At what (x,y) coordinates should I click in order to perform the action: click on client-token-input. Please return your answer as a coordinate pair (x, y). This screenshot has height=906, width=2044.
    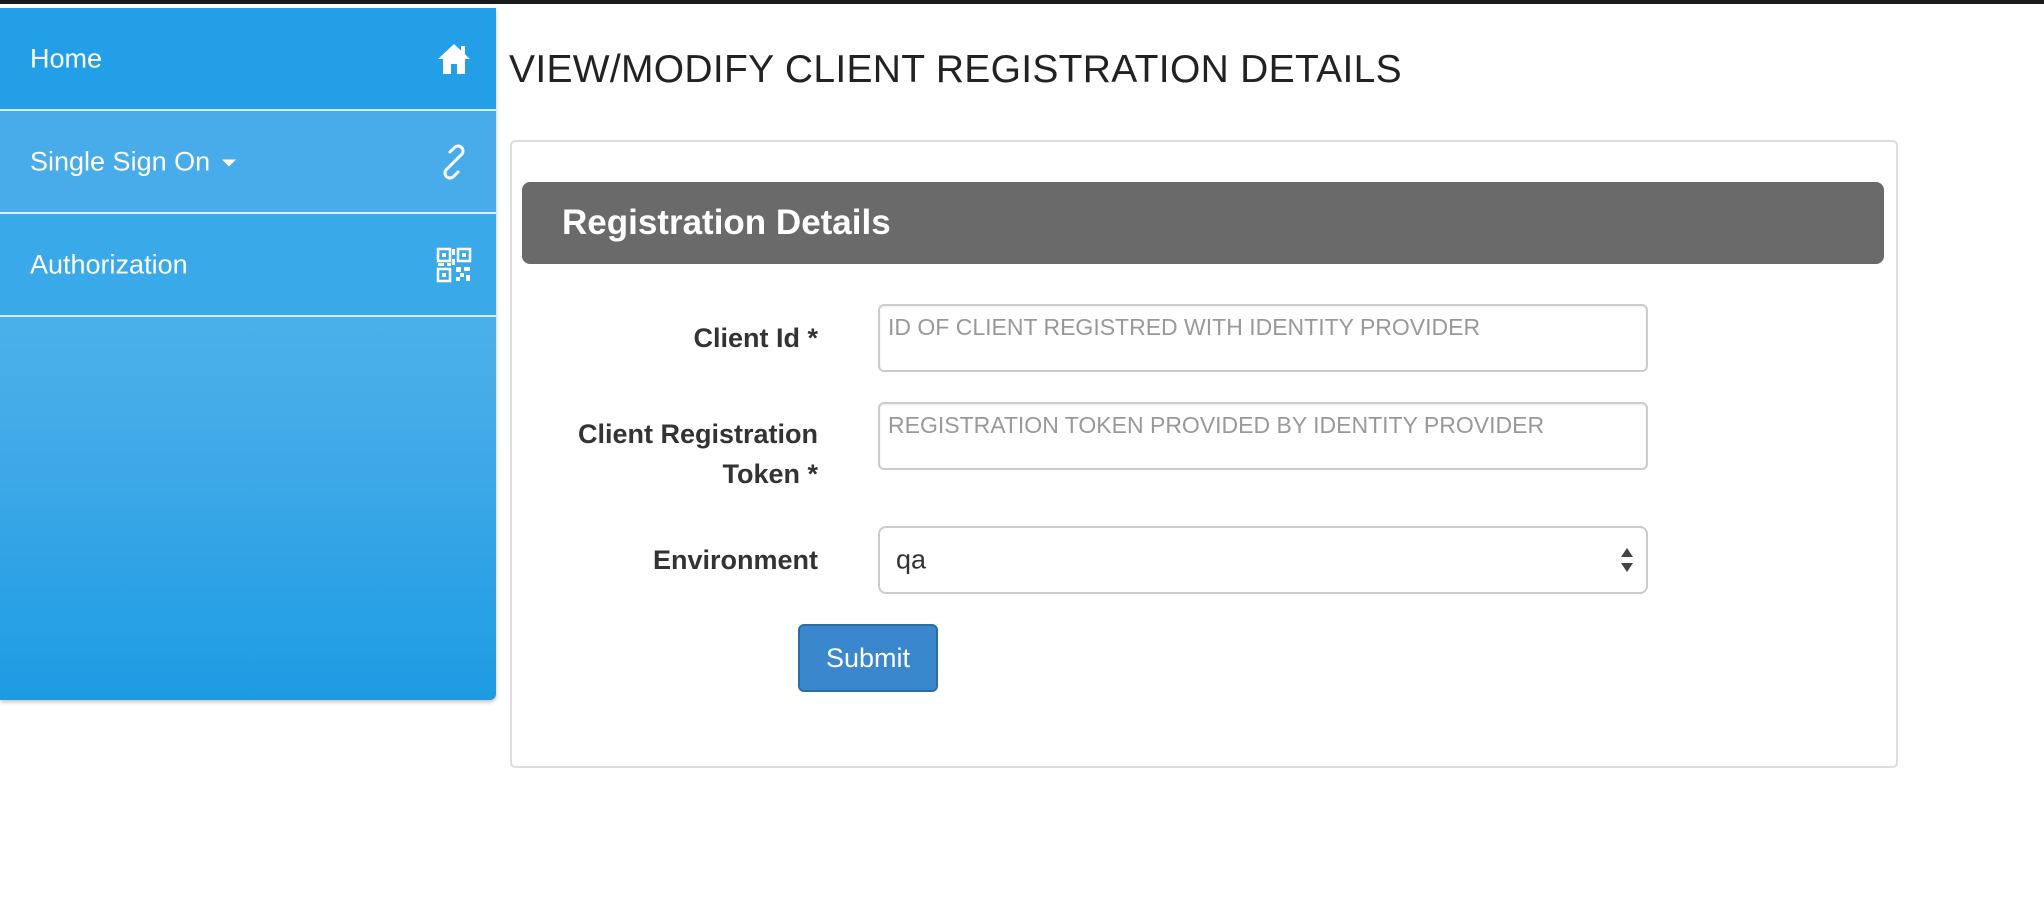
    Looking at the image, I should click on (1258, 425).